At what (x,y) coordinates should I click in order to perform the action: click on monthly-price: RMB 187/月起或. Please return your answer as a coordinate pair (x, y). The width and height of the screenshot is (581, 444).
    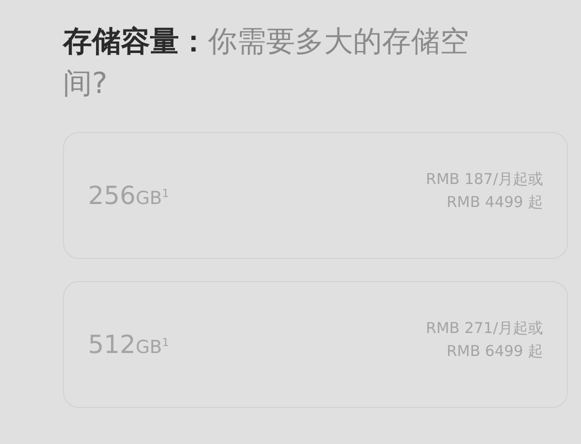
    Looking at the image, I should click on (484, 179).